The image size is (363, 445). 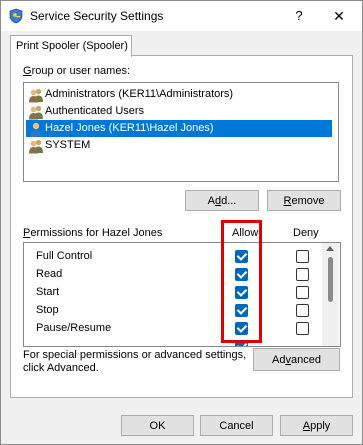 What do you see at coordinates (68, 145) in the screenshot?
I see `list-item-label: SYSTEM` at bounding box center [68, 145].